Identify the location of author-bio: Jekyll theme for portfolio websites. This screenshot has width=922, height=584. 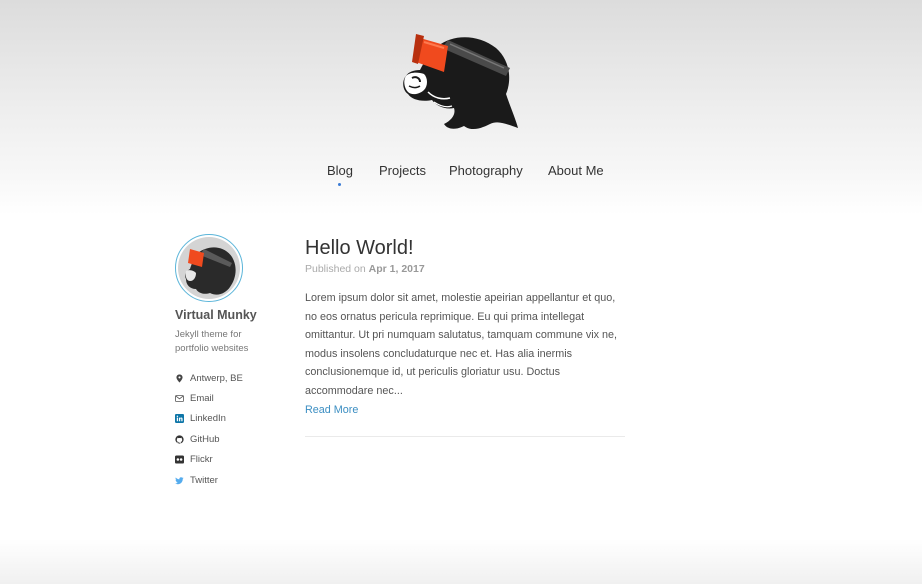
(212, 341).